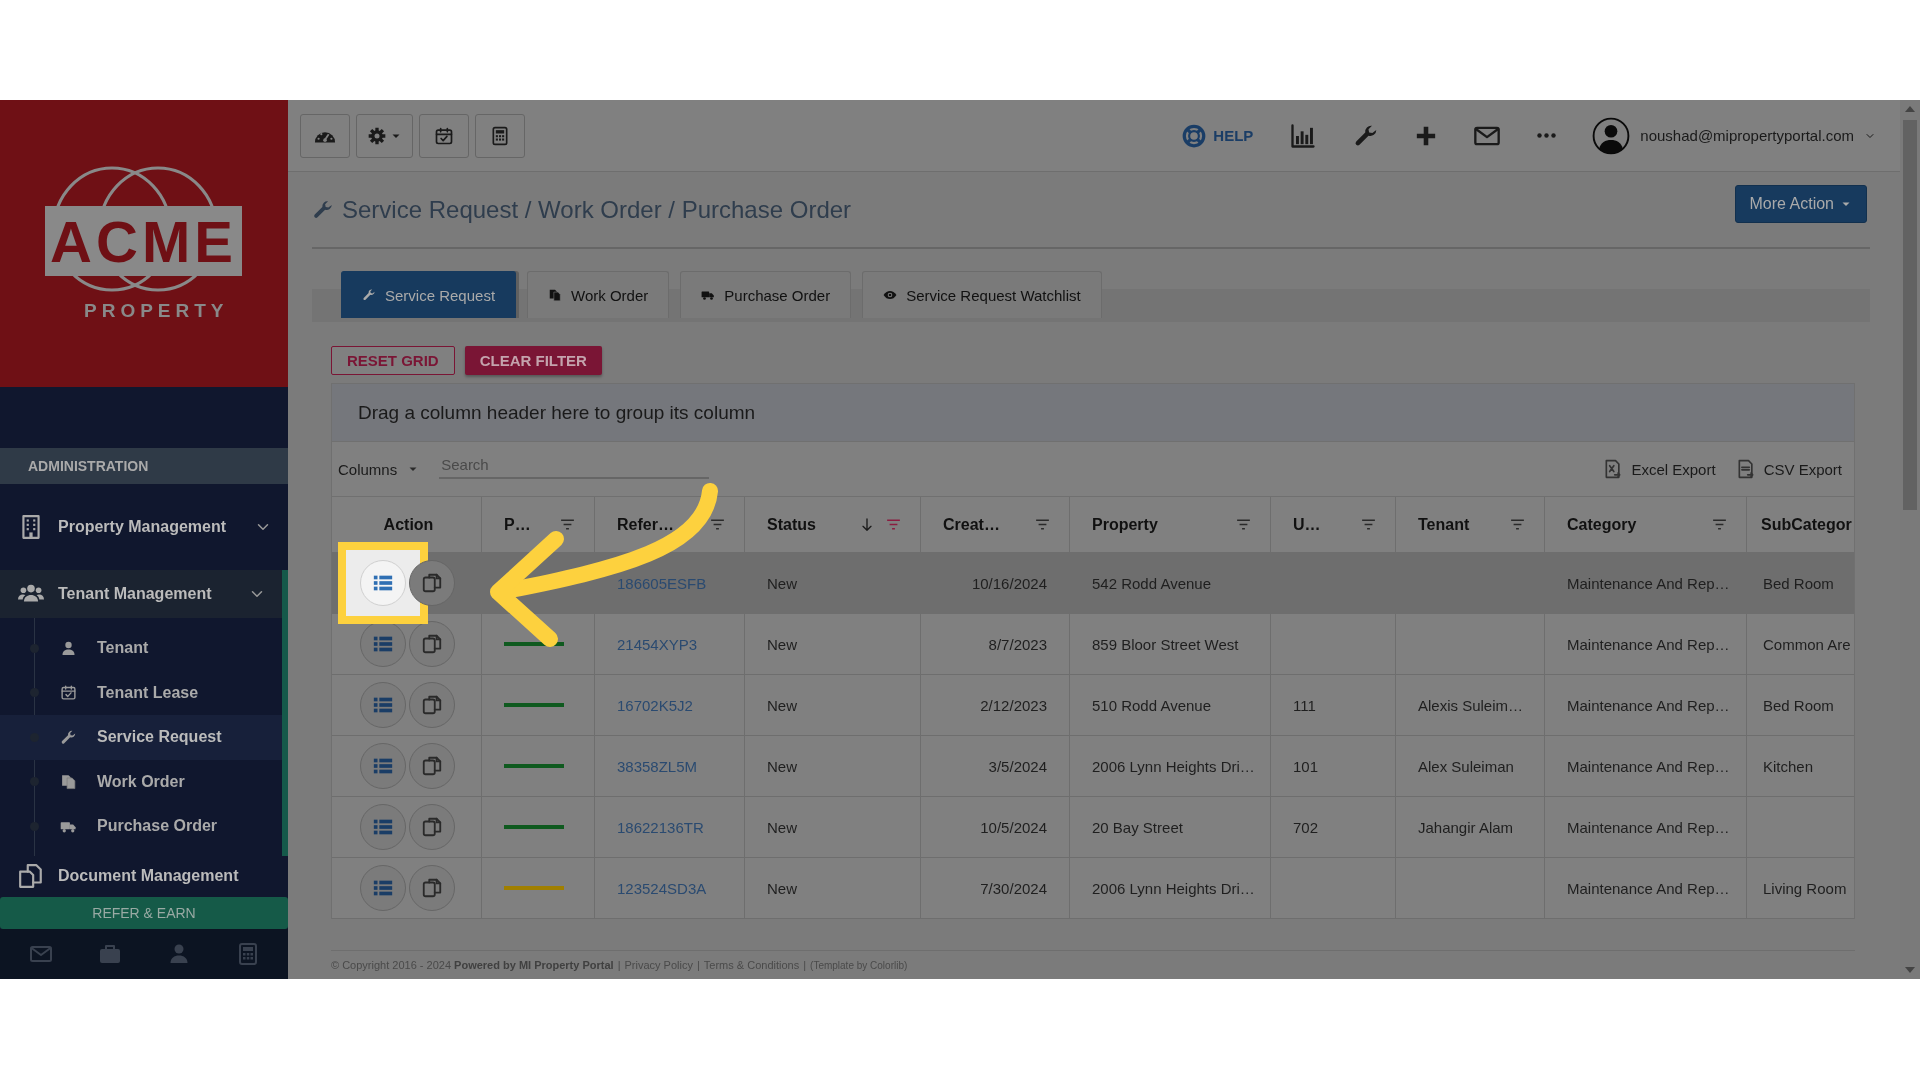 The image size is (1920, 1080). What do you see at coordinates (1788, 766) in the screenshot?
I see `table-cell: Kitchen` at bounding box center [1788, 766].